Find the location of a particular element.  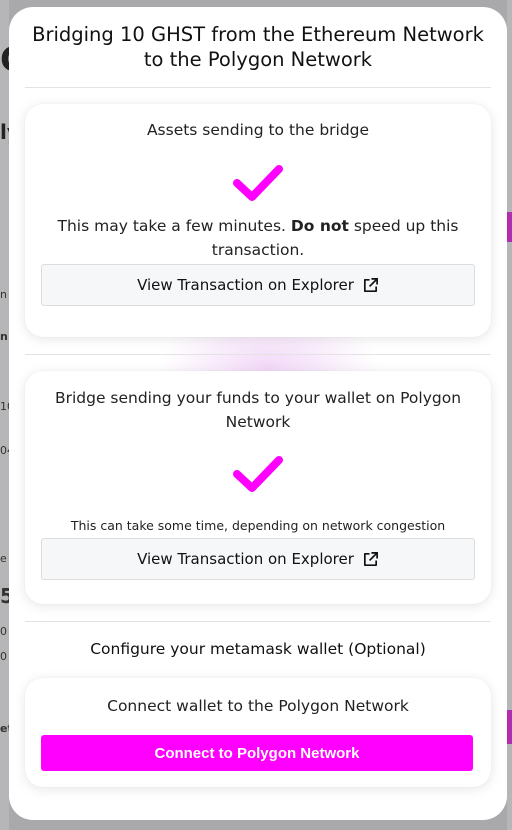

step-1-note-prefix: This may take a few minutes. is located at coordinates (171, 226).